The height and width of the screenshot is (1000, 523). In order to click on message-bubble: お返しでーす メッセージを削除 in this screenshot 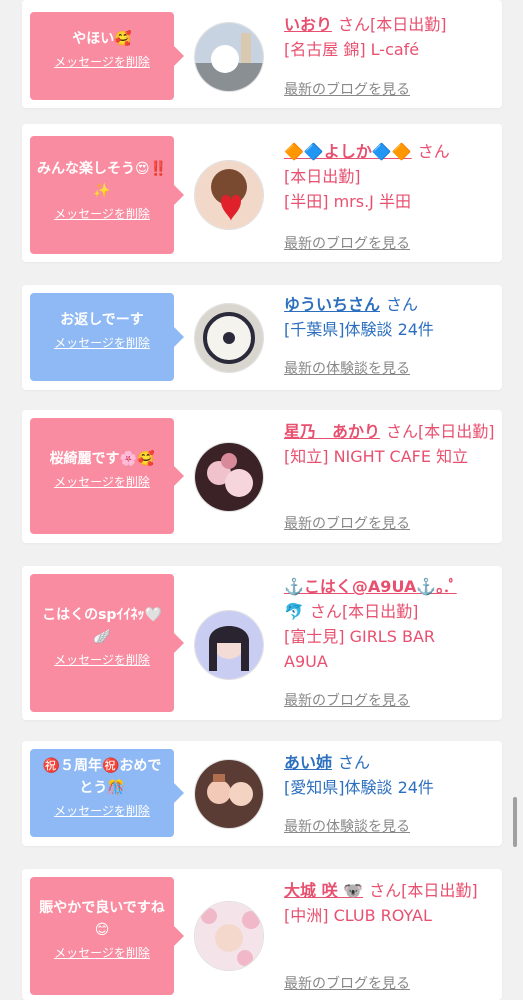, I will do `click(107, 337)`.